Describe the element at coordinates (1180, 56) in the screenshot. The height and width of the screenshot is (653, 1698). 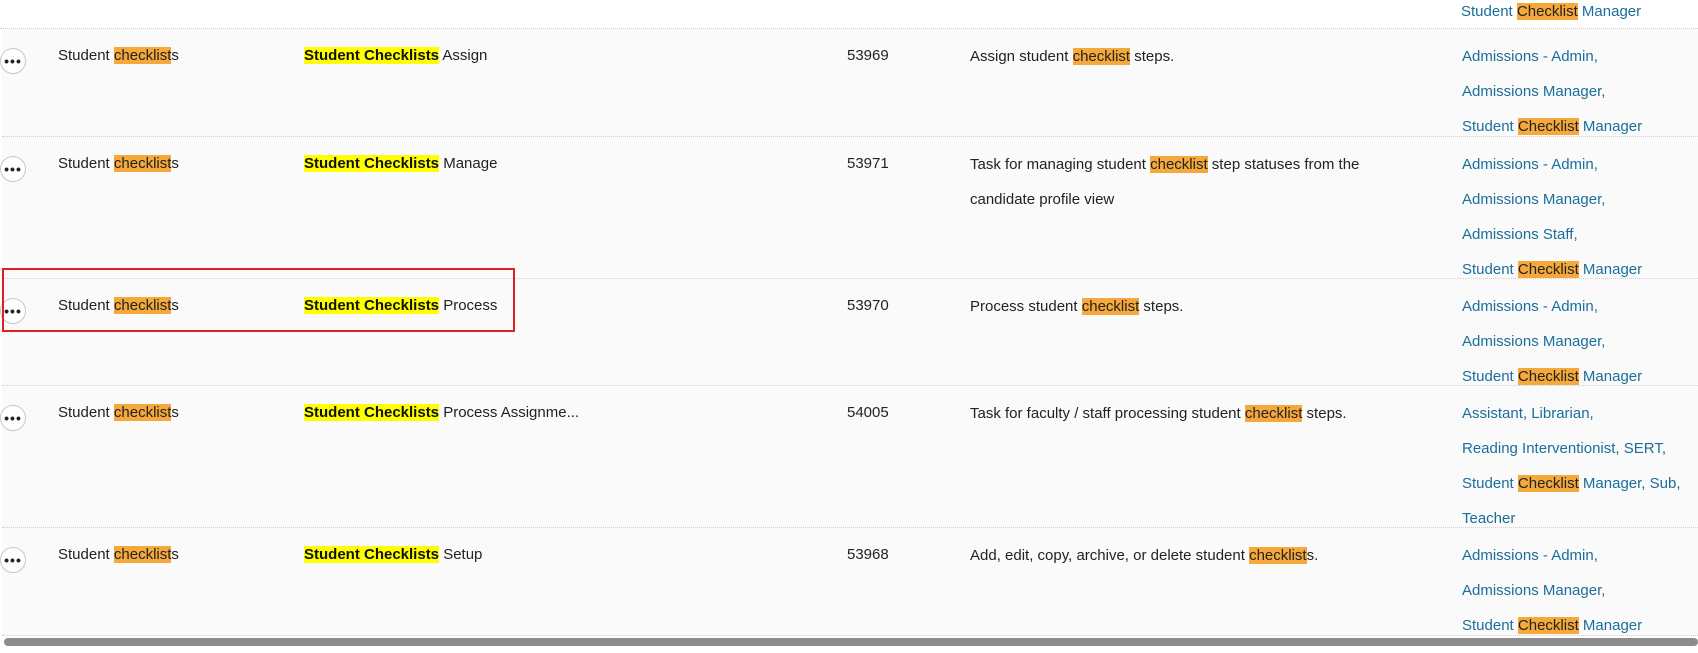
I see `description-cell: Assign student checklist steps.` at that location.